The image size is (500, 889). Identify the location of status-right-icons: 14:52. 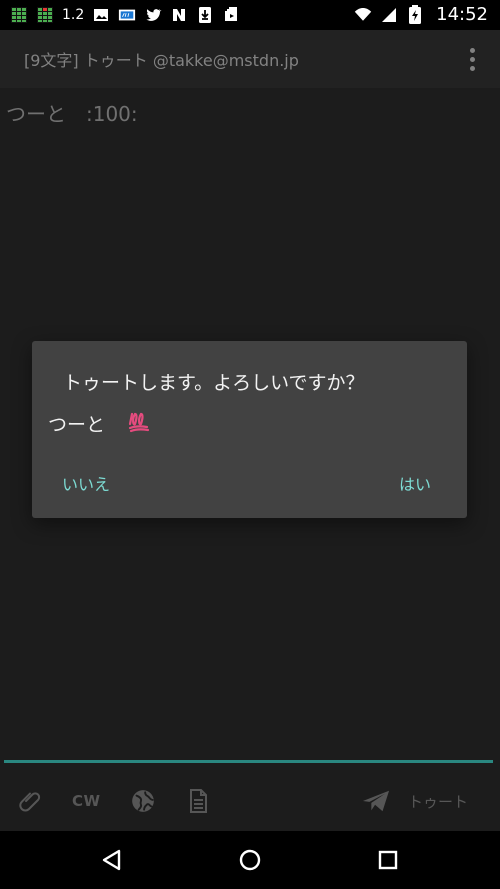
(422, 14).